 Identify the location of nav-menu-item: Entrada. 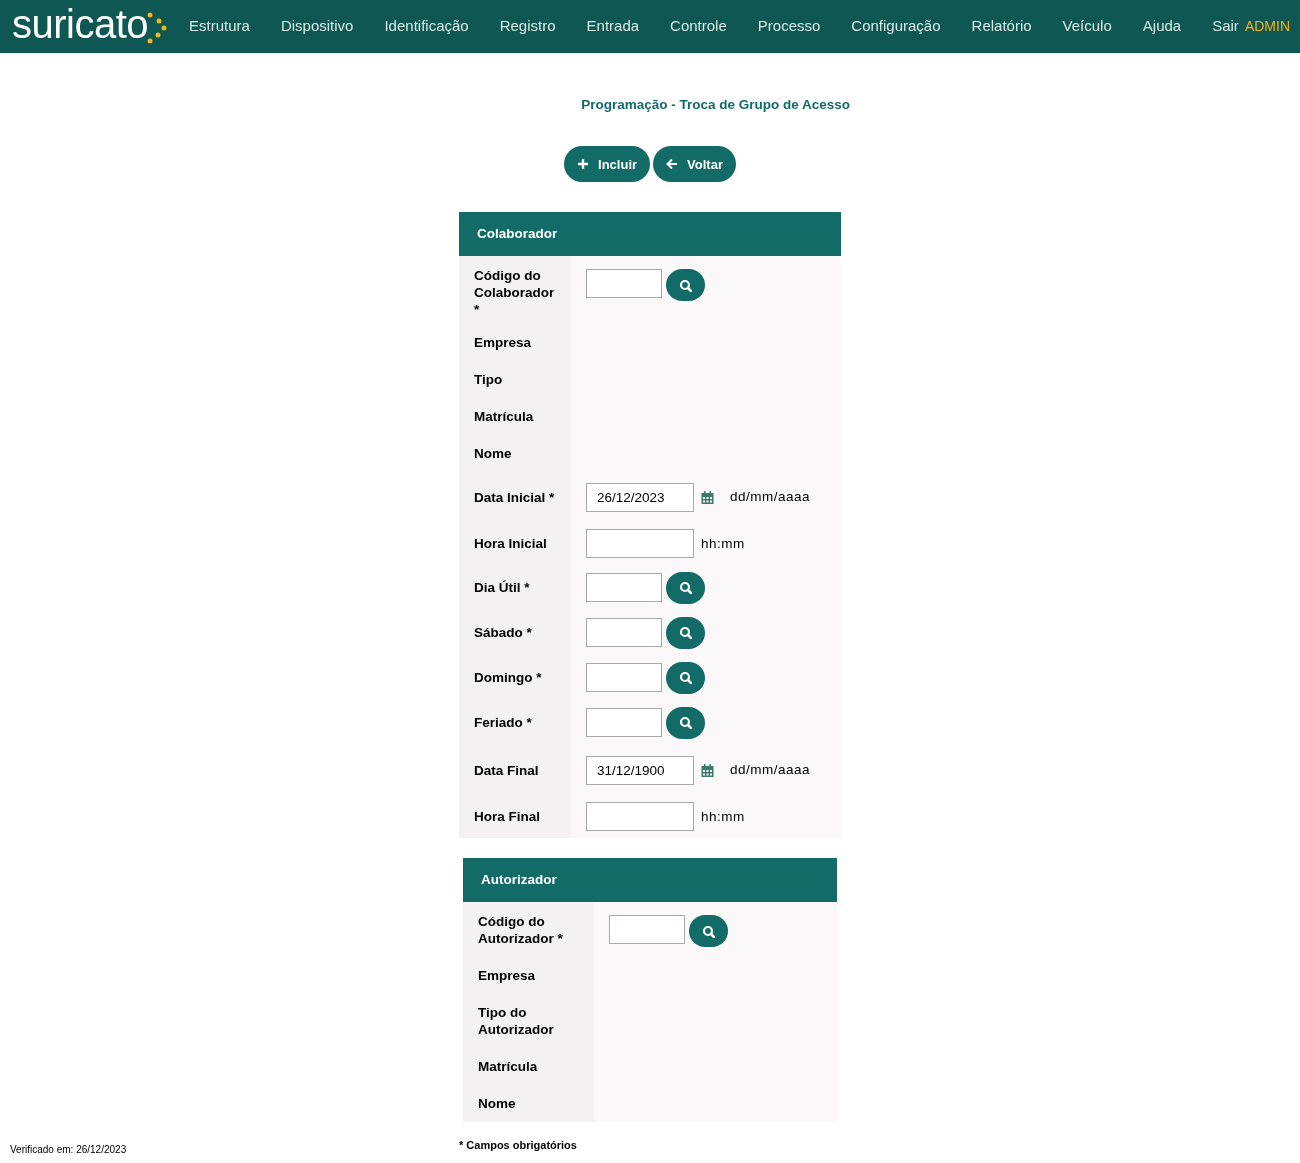
(613, 26).